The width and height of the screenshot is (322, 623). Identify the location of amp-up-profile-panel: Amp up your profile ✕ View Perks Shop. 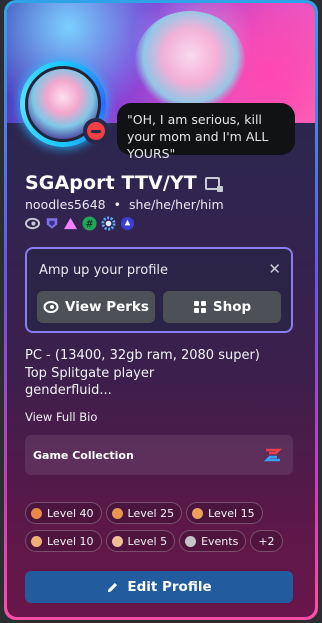
(159, 290).